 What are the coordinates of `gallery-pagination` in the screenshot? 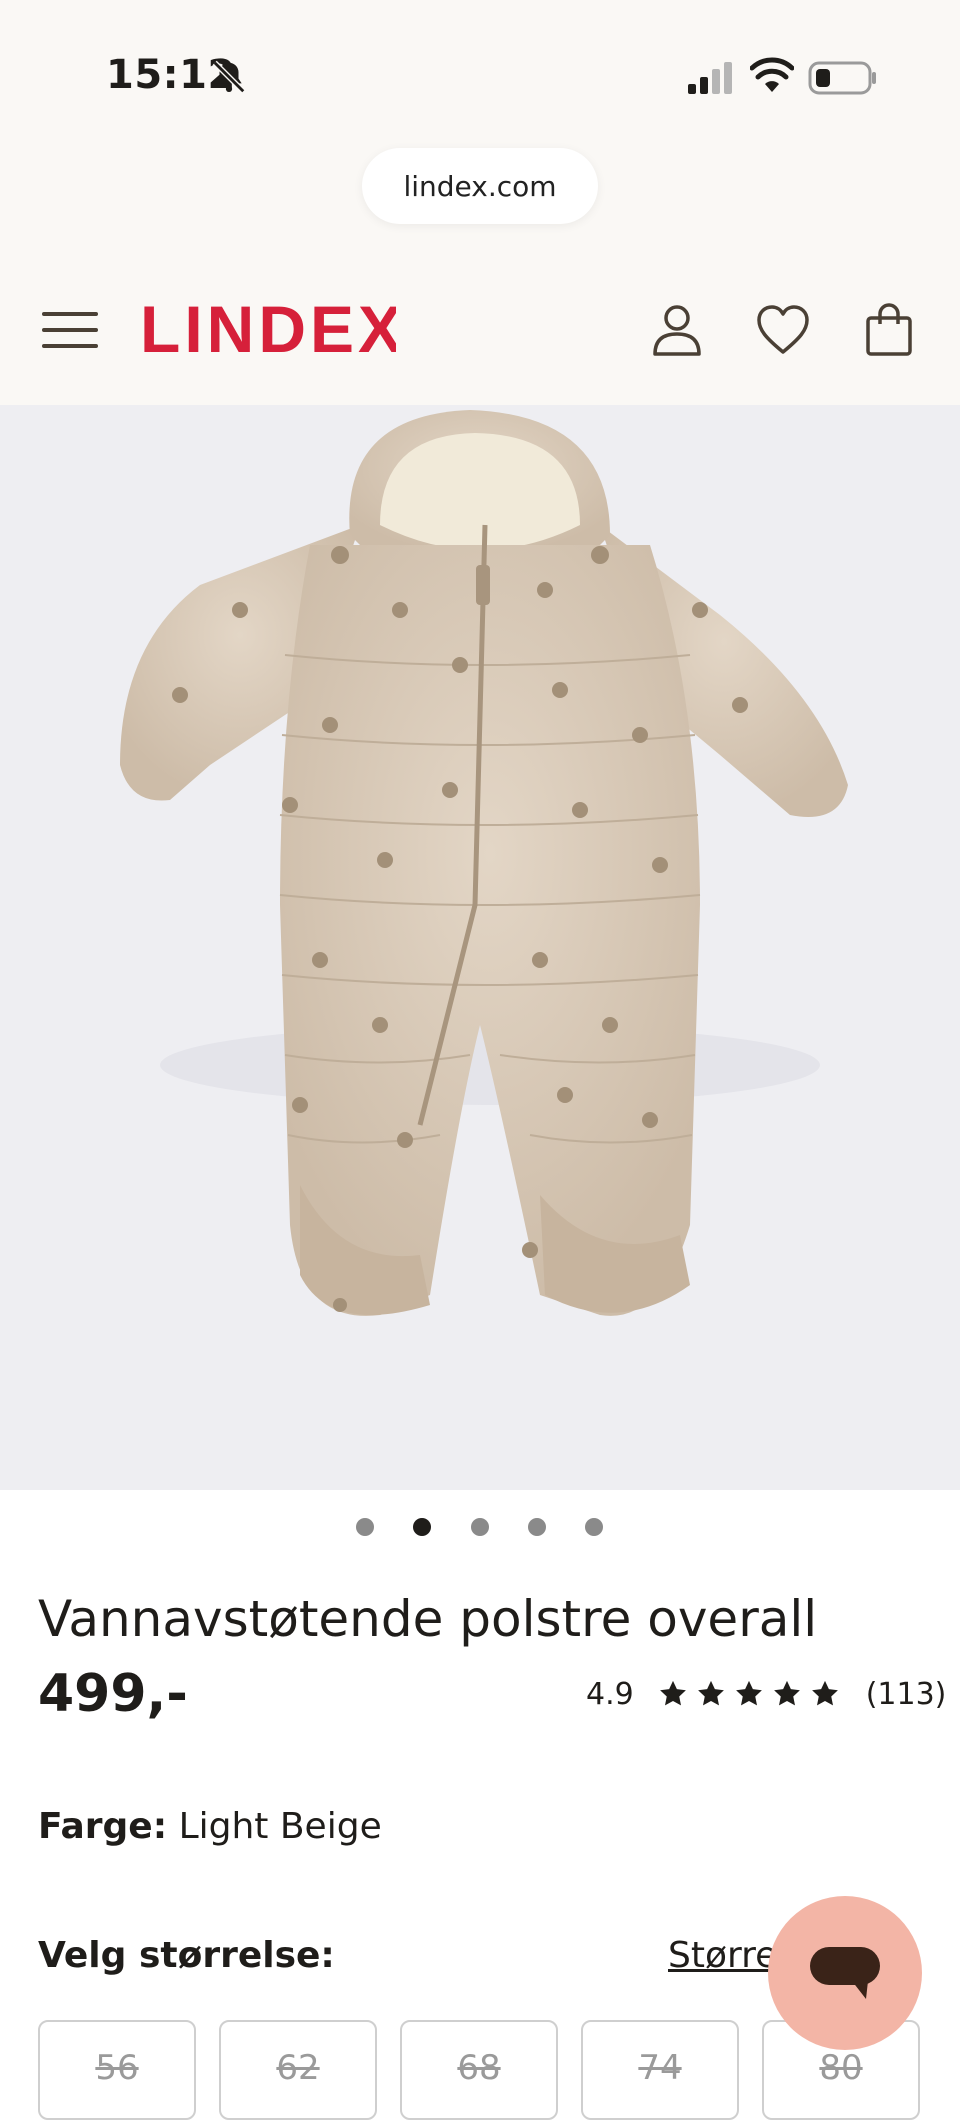 It's located at (480, 1527).